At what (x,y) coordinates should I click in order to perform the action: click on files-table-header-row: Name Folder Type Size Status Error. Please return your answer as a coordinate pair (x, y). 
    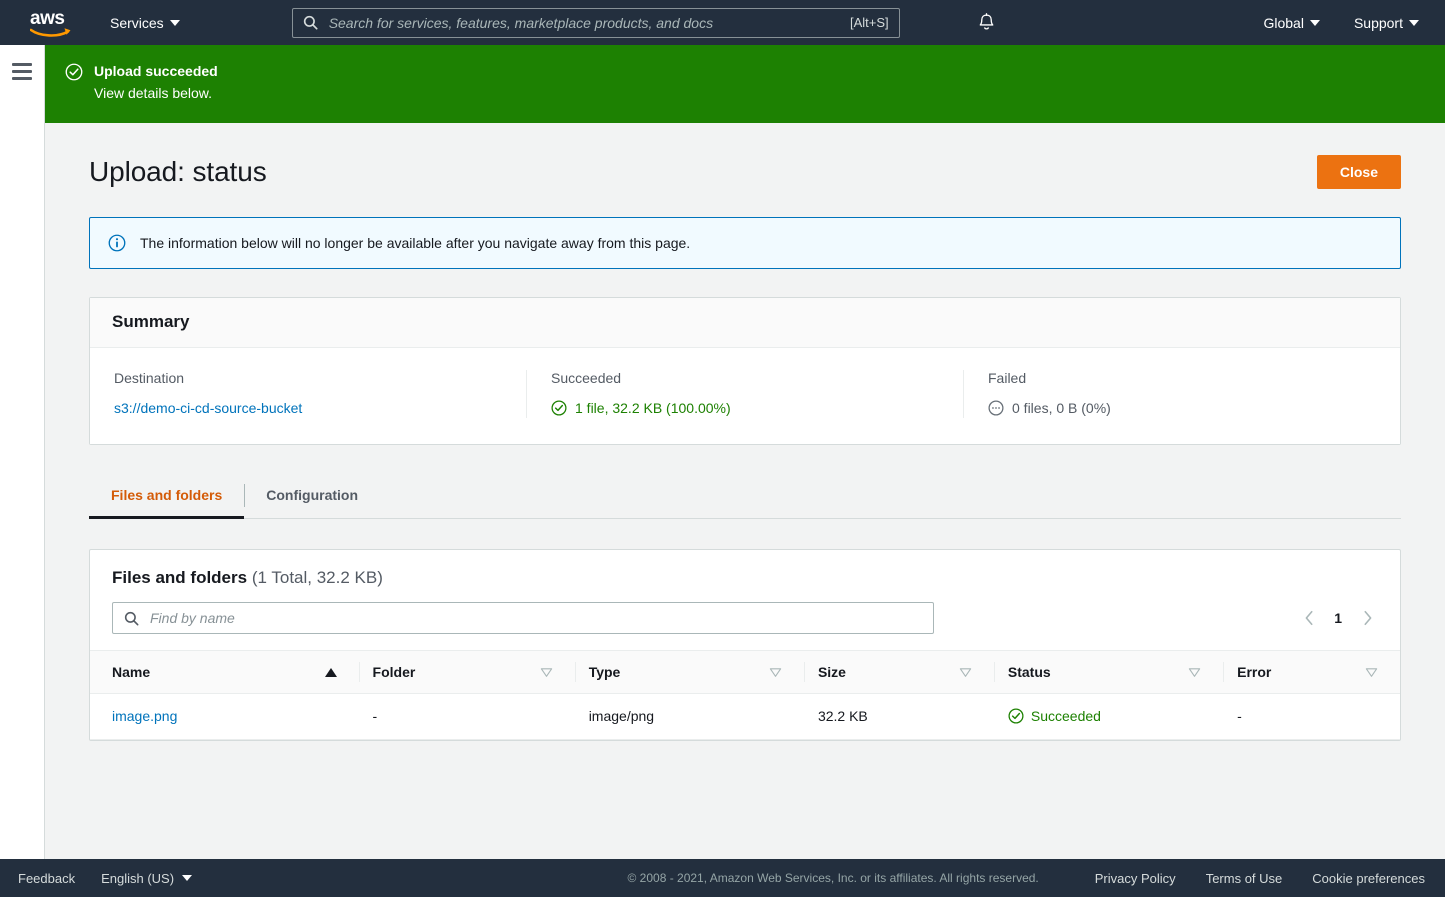
    Looking at the image, I should click on (745, 672).